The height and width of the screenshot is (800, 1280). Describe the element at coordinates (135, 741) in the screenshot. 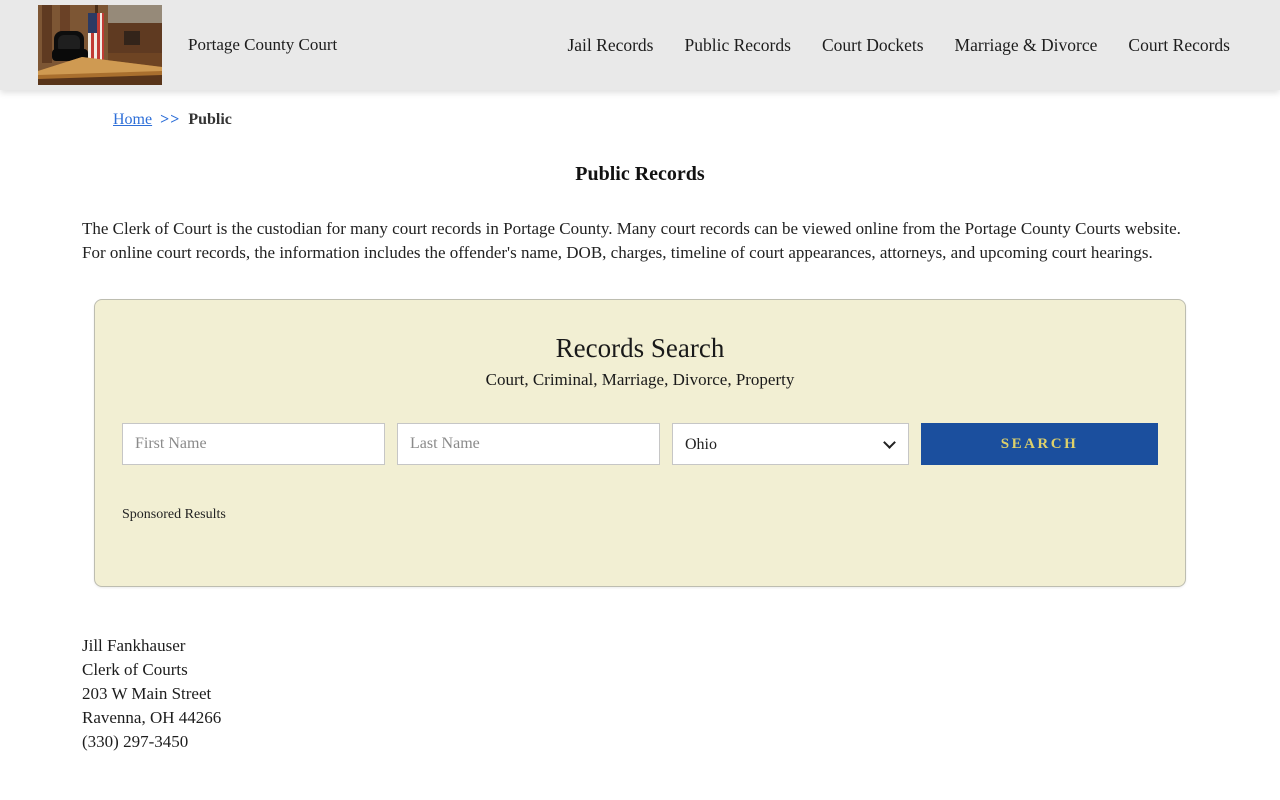

I see `contact-phone: (330) 297-3450` at that location.